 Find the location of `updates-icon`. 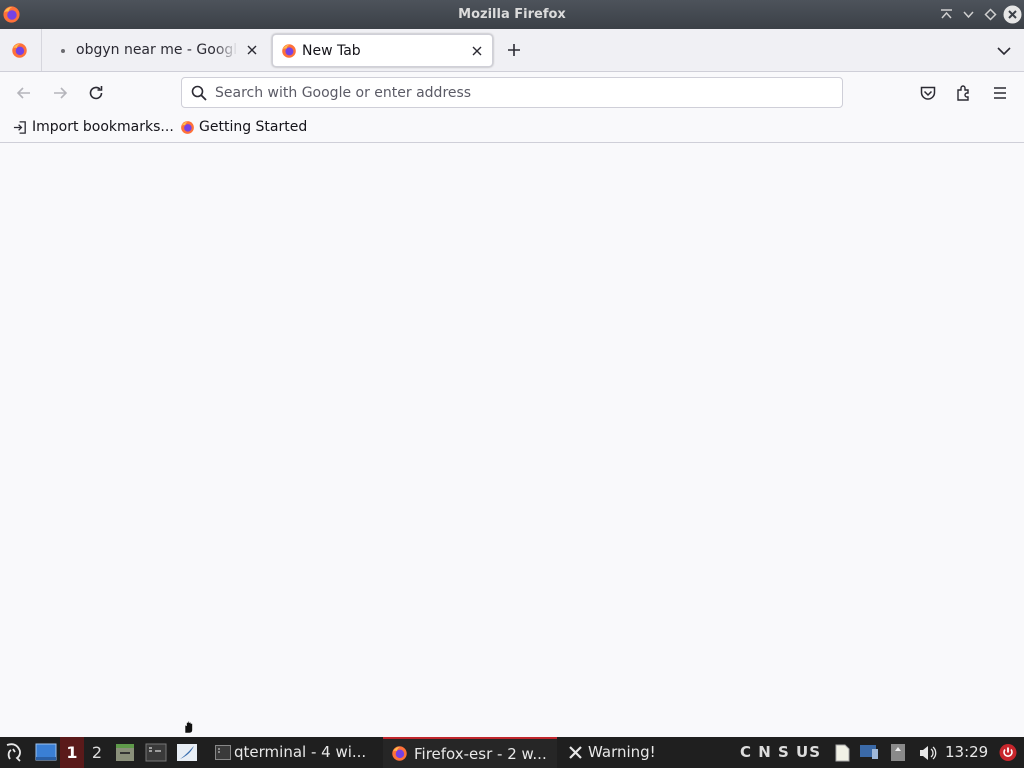

updates-icon is located at coordinates (898, 752).